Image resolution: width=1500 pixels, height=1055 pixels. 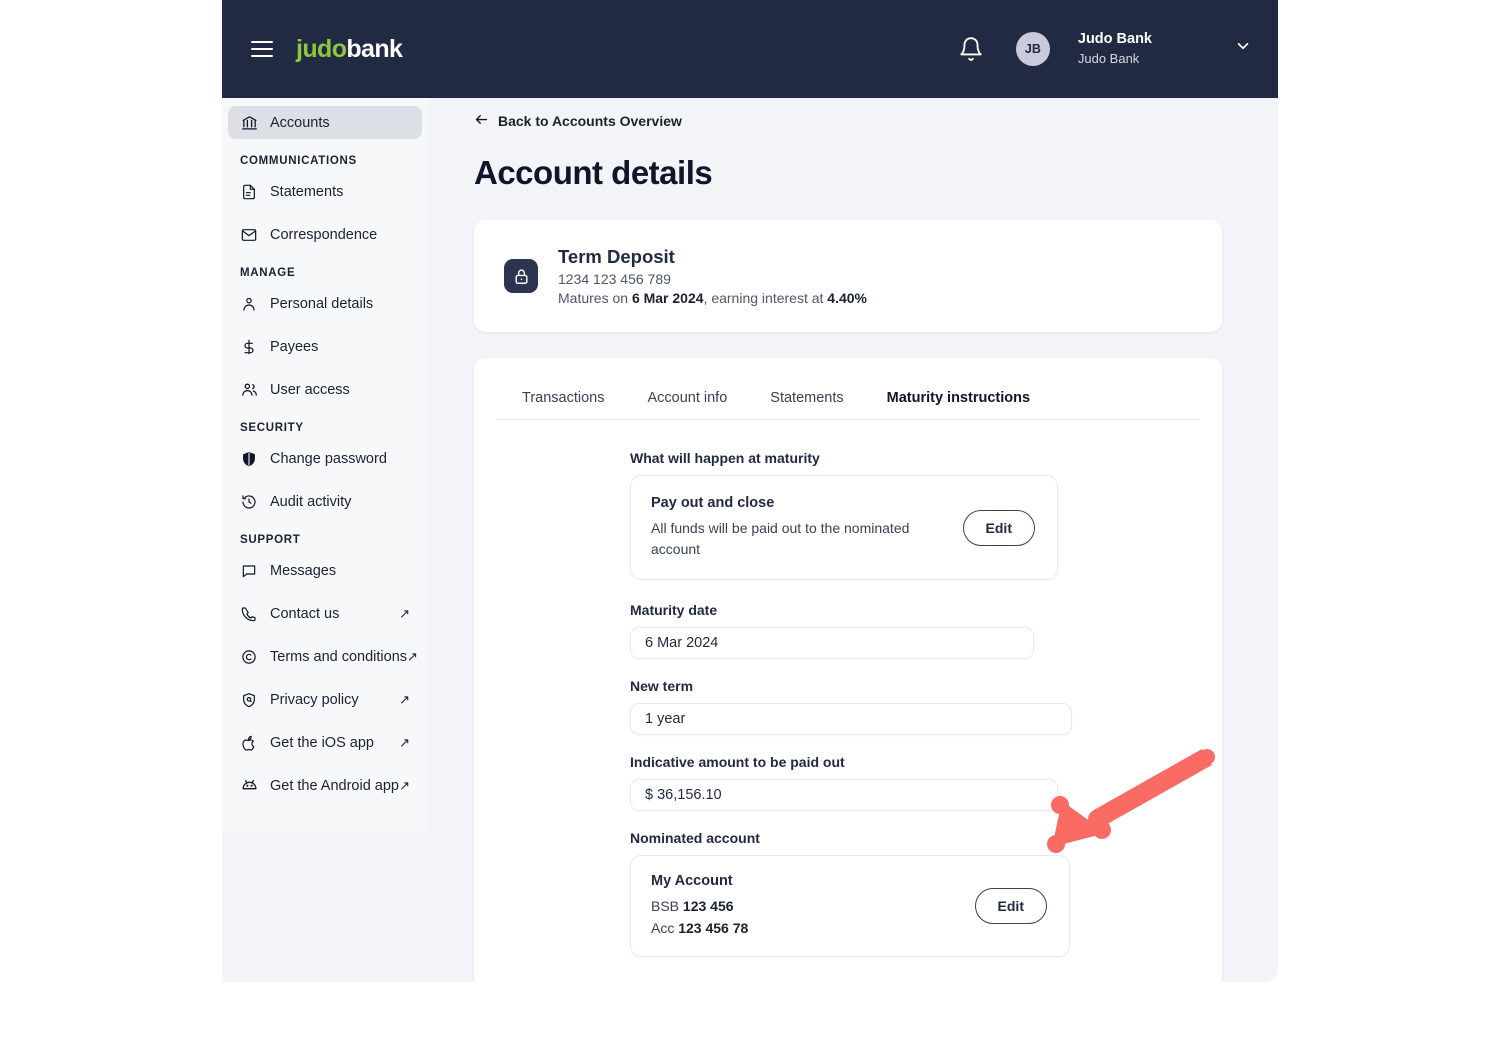 What do you see at coordinates (328, 458) in the screenshot?
I see `sidebar-item-label: Change password` at bounding box center [328, 458].